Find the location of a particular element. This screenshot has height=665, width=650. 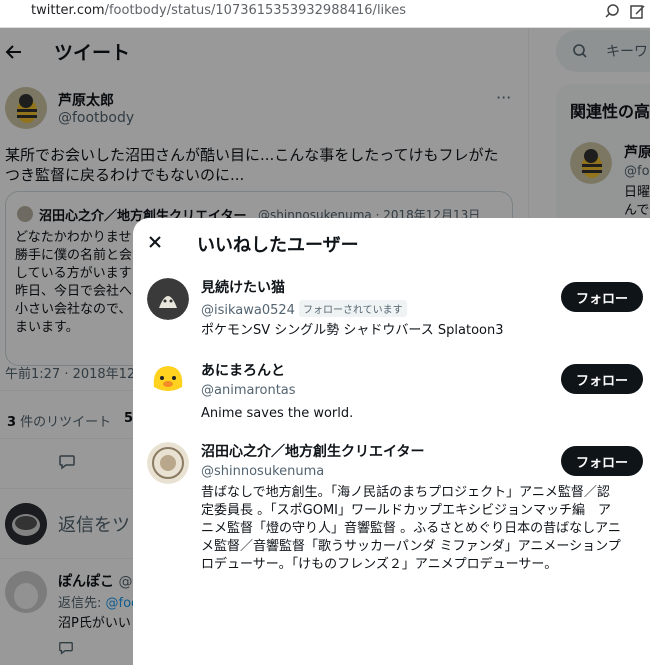

edit-icon is located at coordinates (638, 12).